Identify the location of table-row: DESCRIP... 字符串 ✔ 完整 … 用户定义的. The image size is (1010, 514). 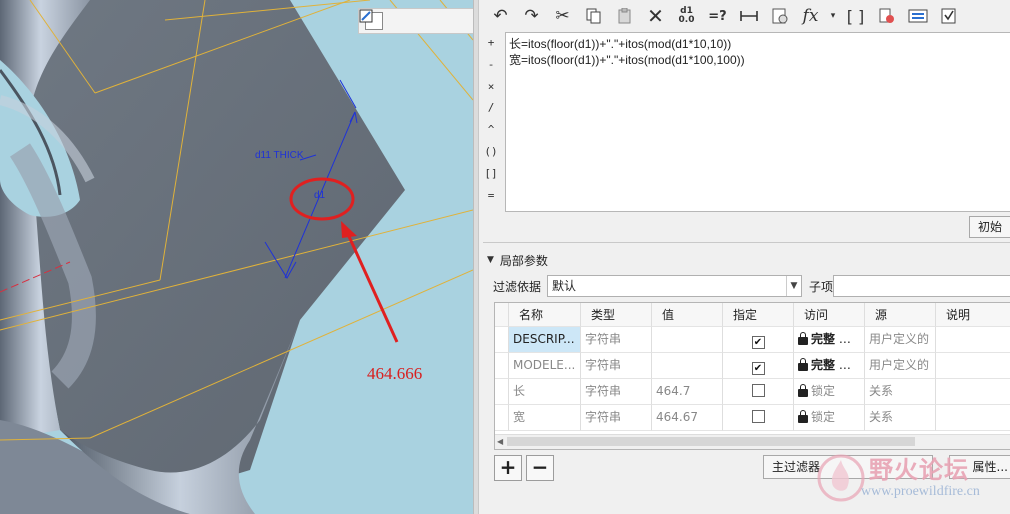
(752, 340).